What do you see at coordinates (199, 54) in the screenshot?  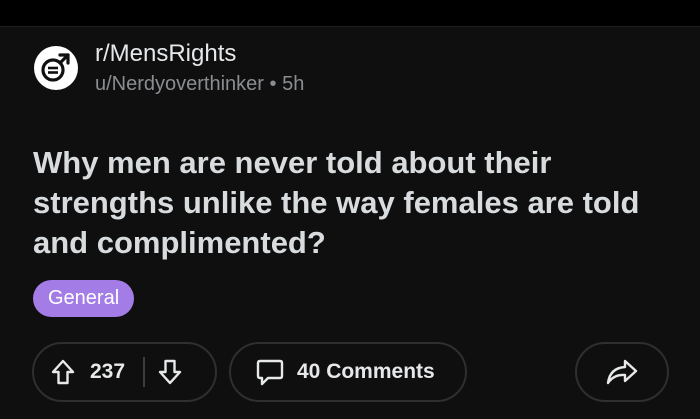 I see `subreddit-name: r/MensRights` at bounding box center [199, 54].